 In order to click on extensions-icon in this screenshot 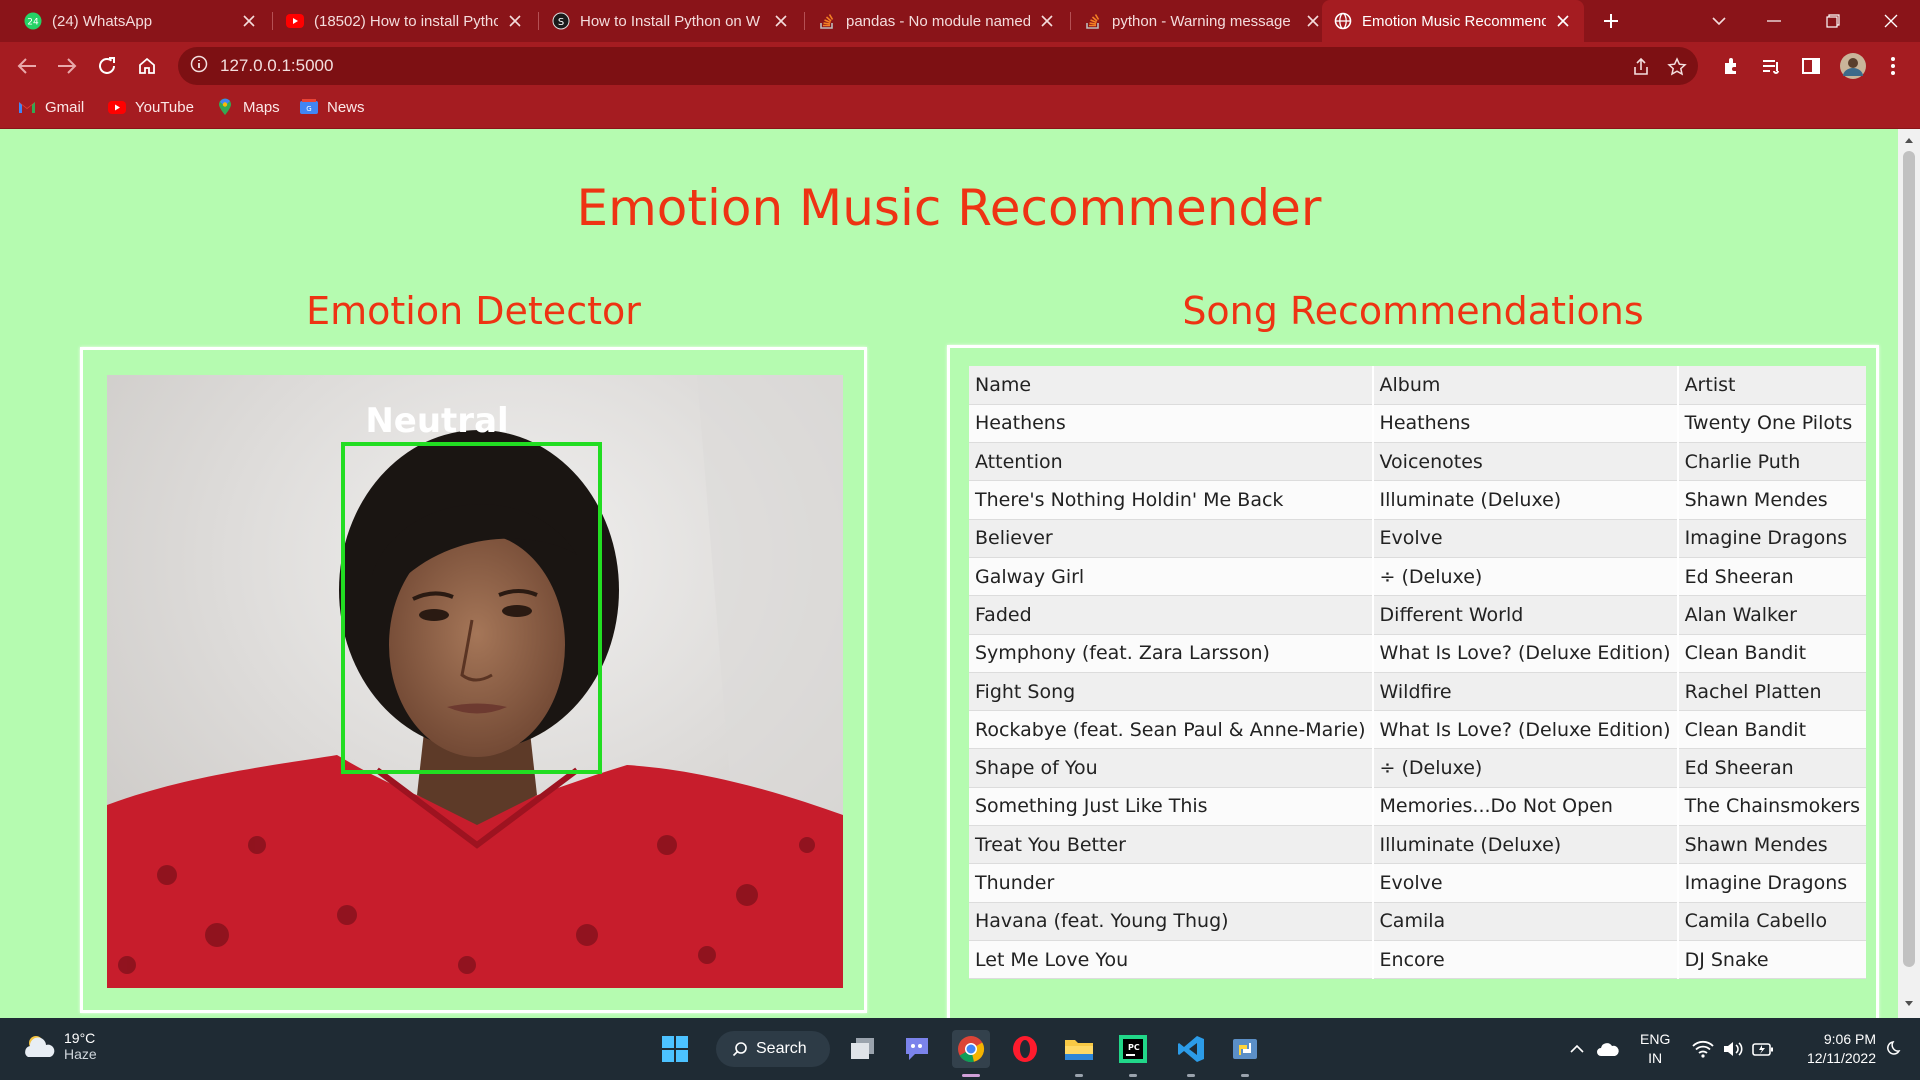, I will do `click(1731, 66)`.